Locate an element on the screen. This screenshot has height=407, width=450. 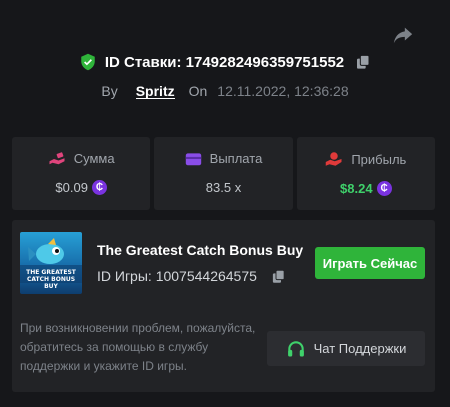
verified-shield-icon is located at coordinates (88, 62).